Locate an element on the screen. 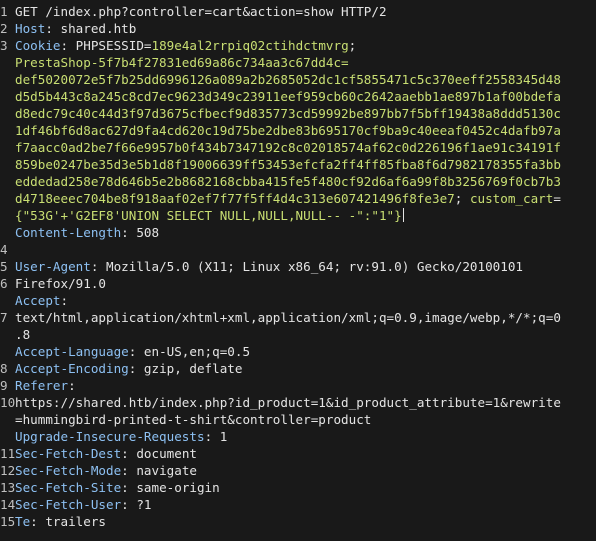 This screenshot has width=596, height=541. line-number: 15 is located at coordinates (8, 521).